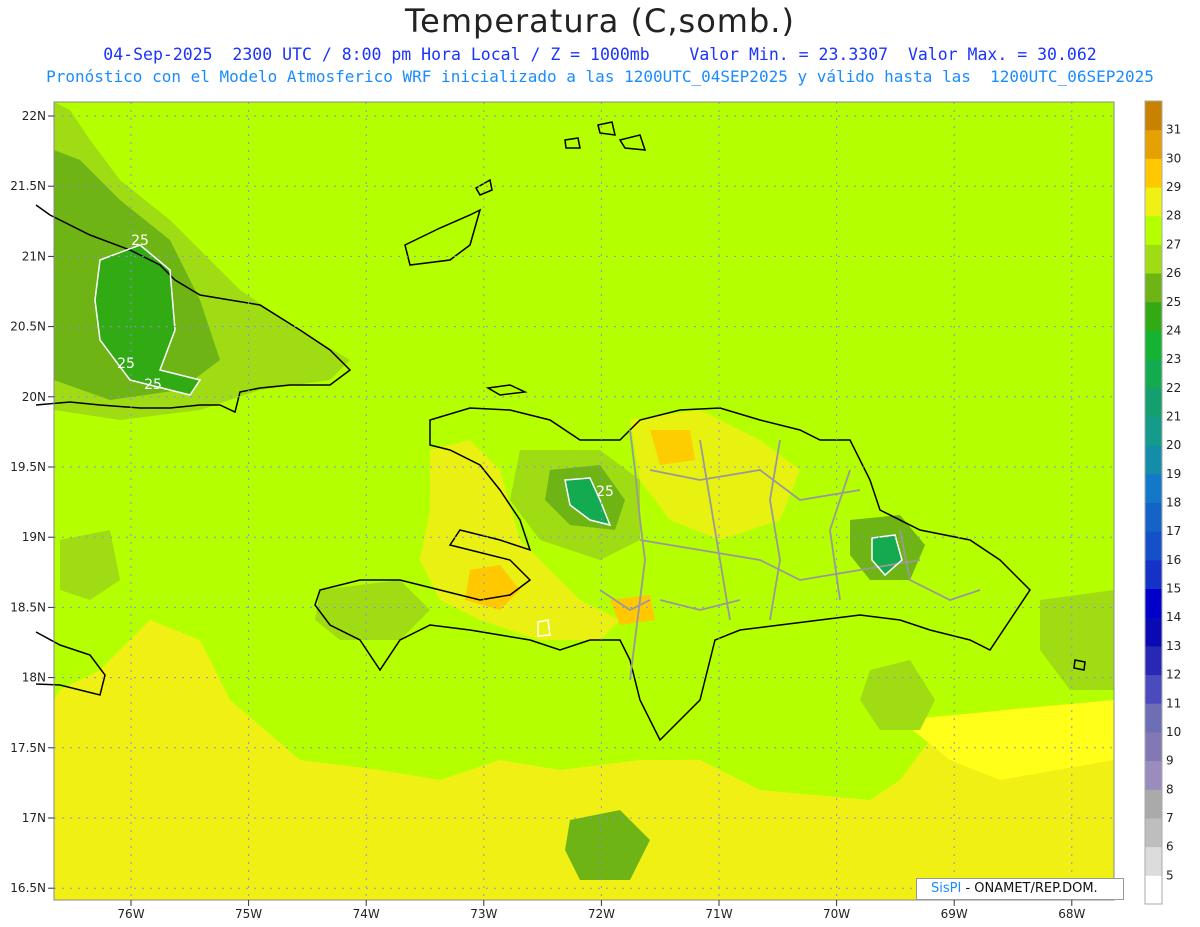  Describe the element at coordinates (1173, 302) in the screenshot. I see `colorbar-label: 25` at that location.